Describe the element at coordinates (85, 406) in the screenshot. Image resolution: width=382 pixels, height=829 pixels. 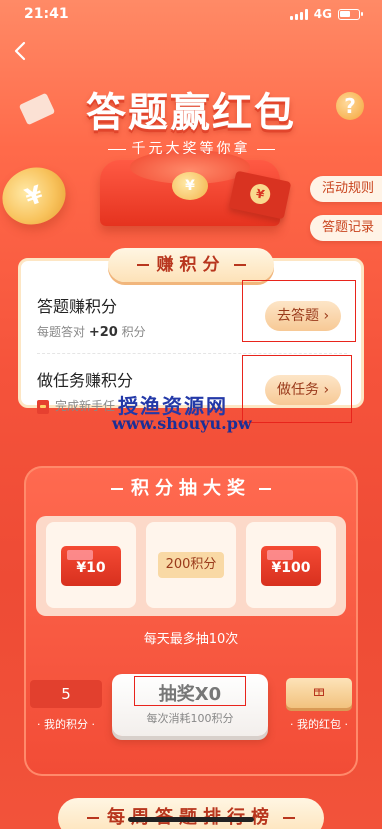
I see `task-earn-sub-text: 完成新手任` at that location.